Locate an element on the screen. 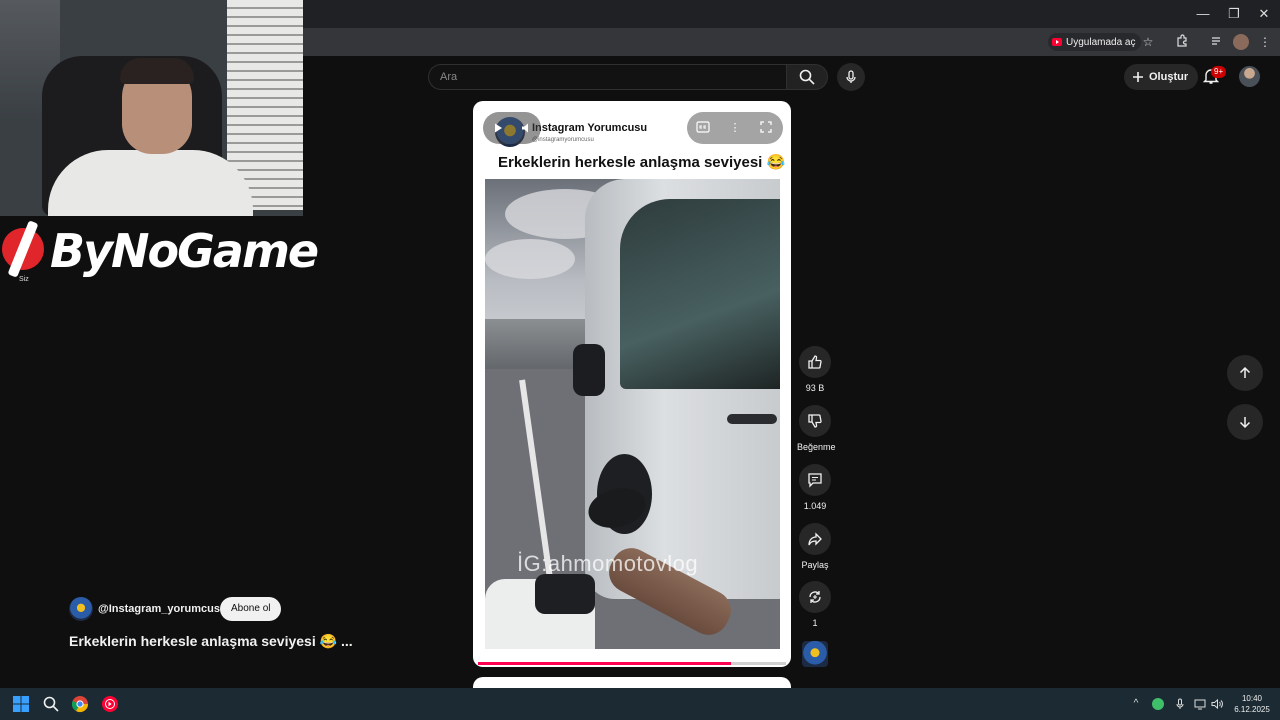 The width and height of the screenshot is (1280, 720). search-button is located at coordinates (807, 77).